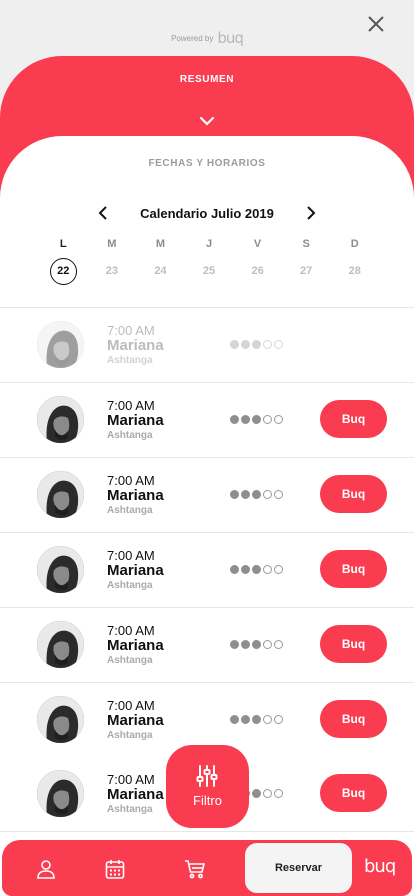 The width and height of the screenshot is (414, 896). Describe the element at coordinates (306, 271) in the screenshot. I see `date-day: 27` at that location.